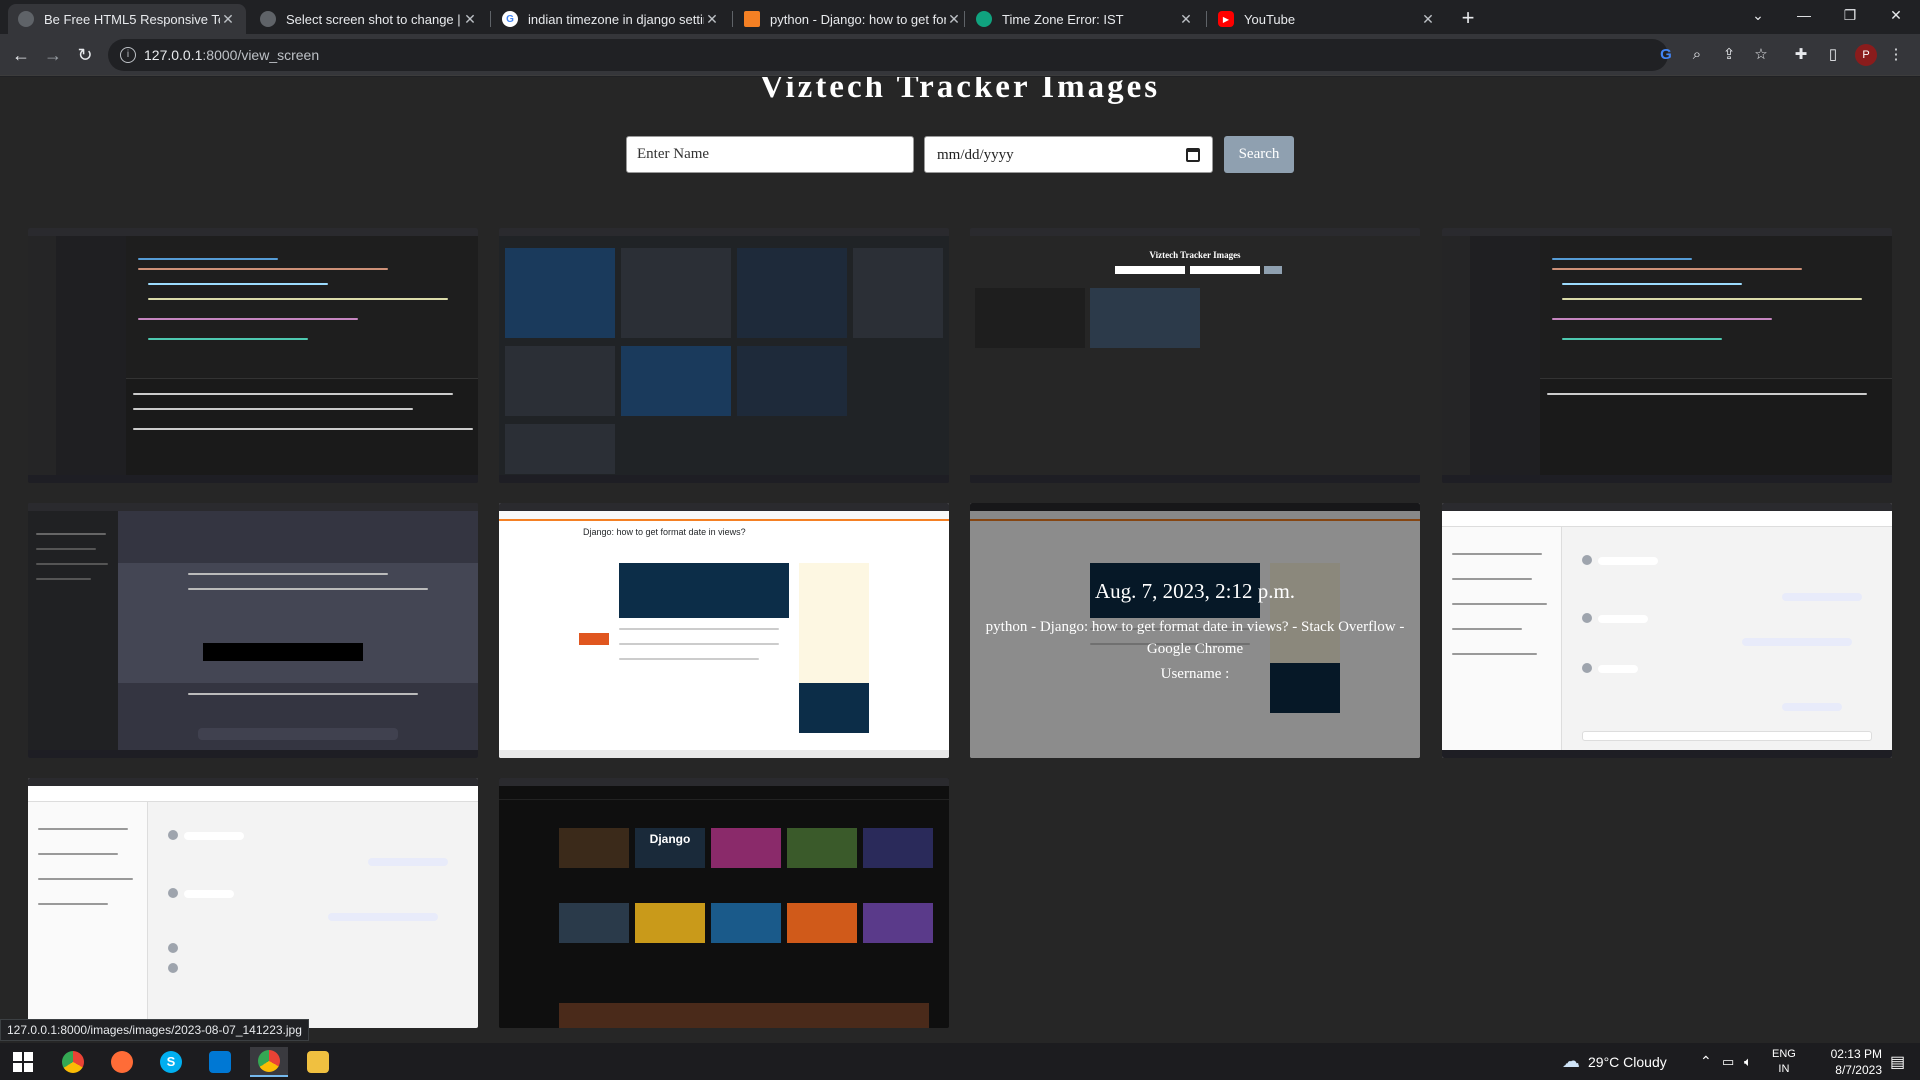  I want to click on weather-text: 29°C Cloudy, so click(1627, 1061).